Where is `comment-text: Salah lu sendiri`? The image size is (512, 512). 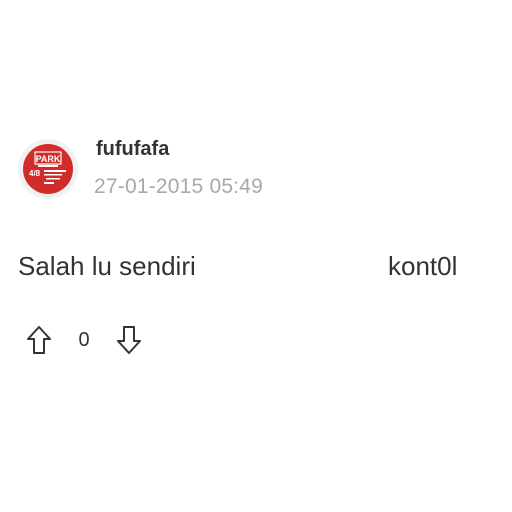
comment-text: Salah lu sendiri is located at coordinates (107, 266).